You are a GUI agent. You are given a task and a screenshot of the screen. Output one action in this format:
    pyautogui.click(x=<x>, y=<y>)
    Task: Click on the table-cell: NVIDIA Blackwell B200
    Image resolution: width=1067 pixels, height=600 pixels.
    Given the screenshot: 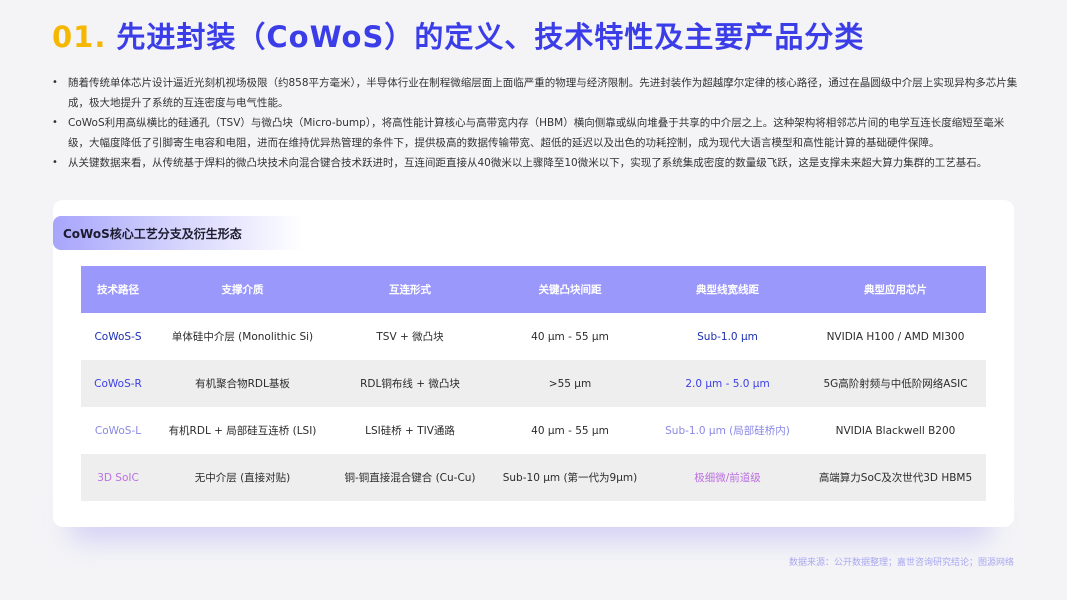 What is the action you would take?
    pyautogui.click(x=895, y=430)
    